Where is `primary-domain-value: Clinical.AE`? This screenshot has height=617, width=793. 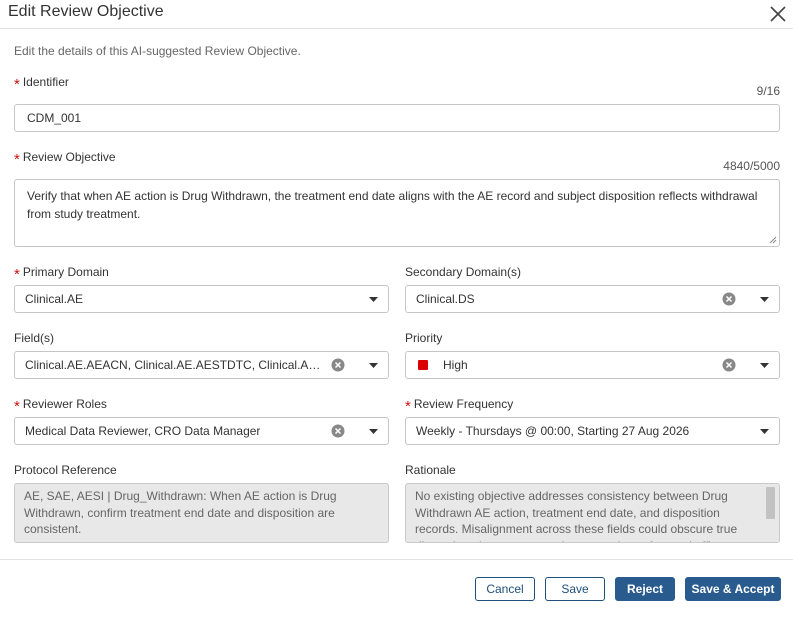
primary-domain-value: Clinical.AE is located at coordinates (54, 299).